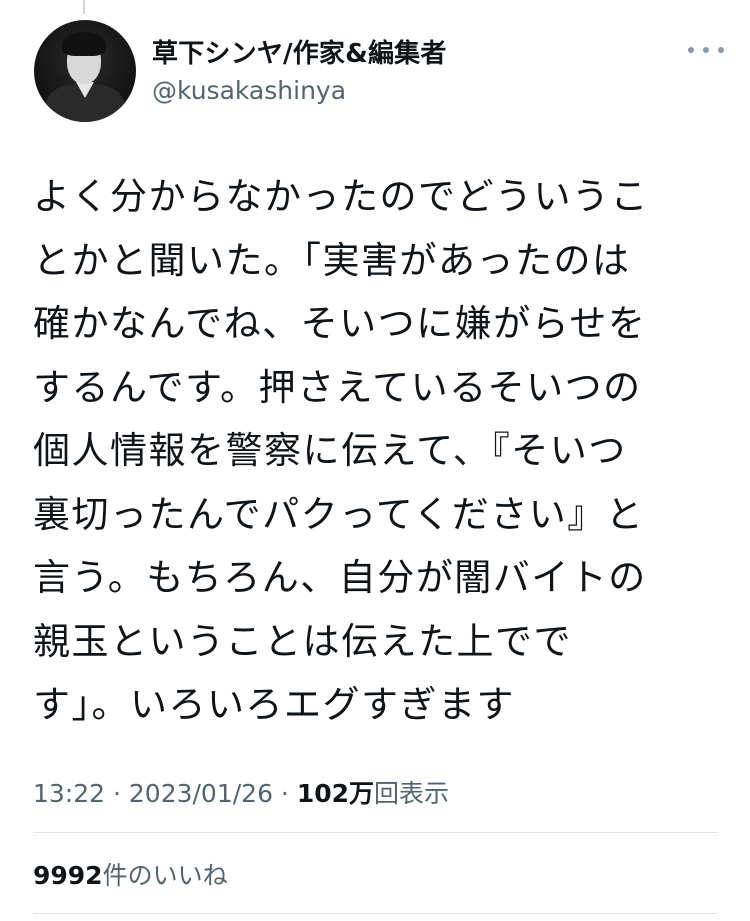 The image size is (750, 921). Describe the element at coordinates (85, 71) in the screenshot. I see `avatar` at that location.